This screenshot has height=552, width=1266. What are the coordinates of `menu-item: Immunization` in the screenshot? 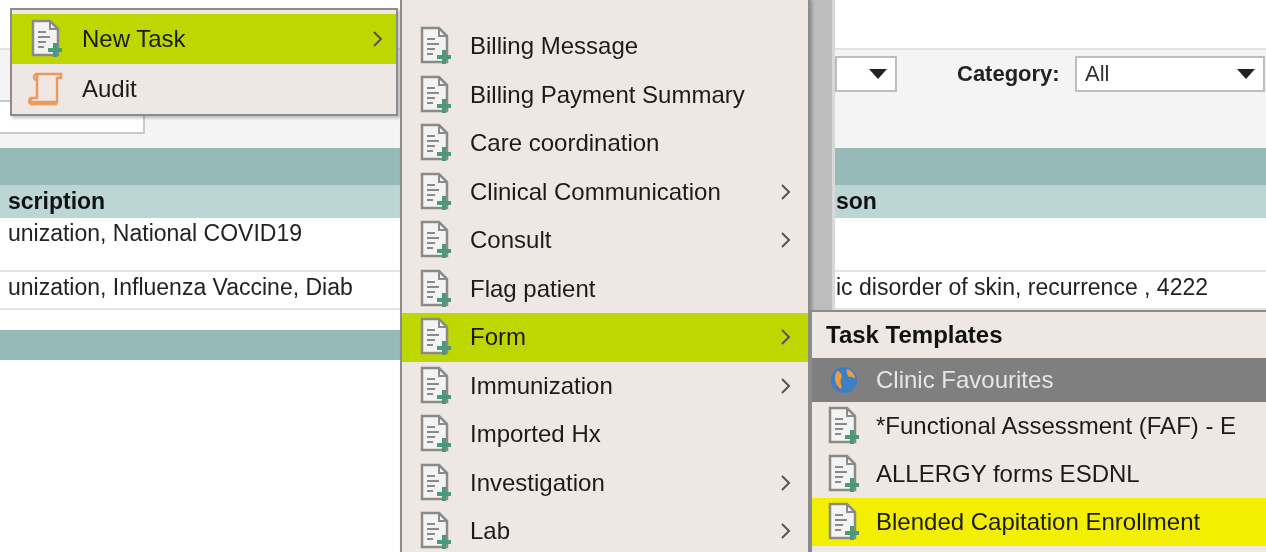 It's located at (605, 385).